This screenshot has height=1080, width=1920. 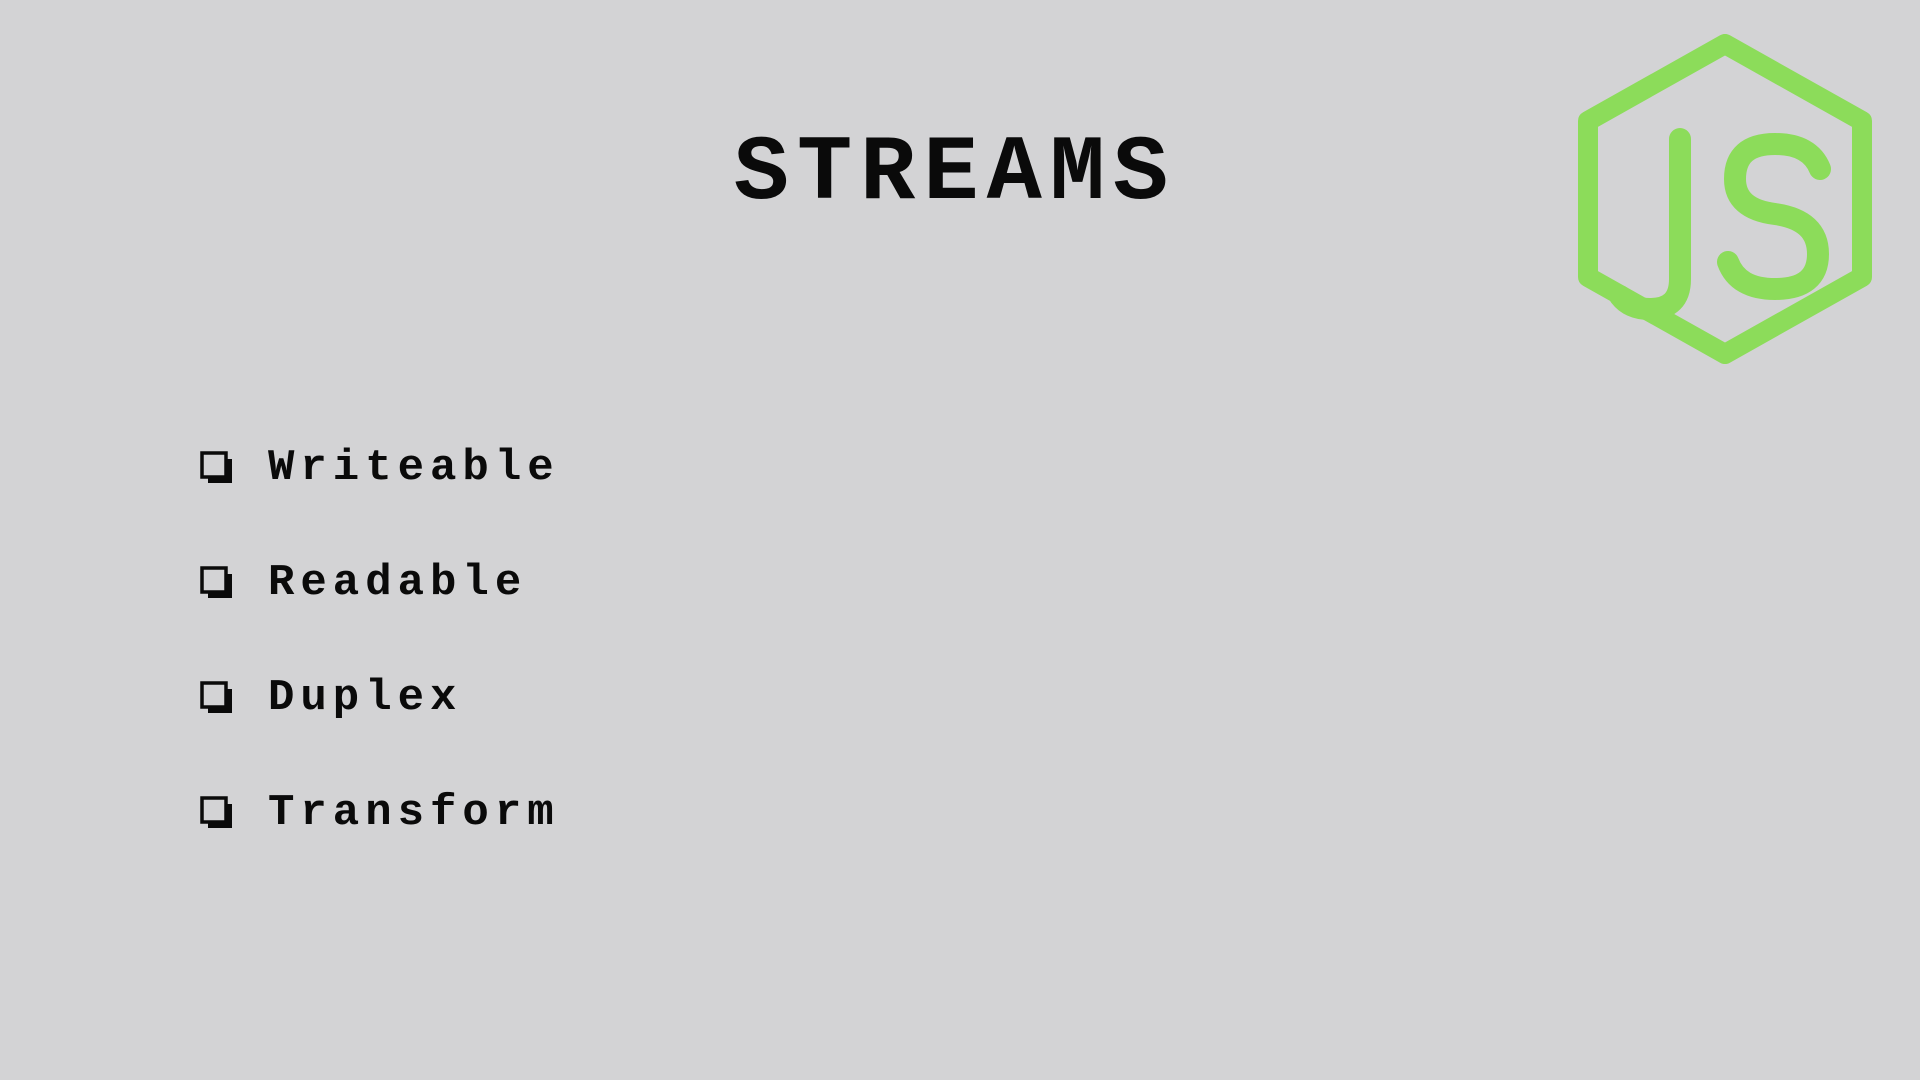 What do you see at coordinates (414, 467) in the screenshot?
I see `list-item-label: Writeable` at bounding box center [414, 467].